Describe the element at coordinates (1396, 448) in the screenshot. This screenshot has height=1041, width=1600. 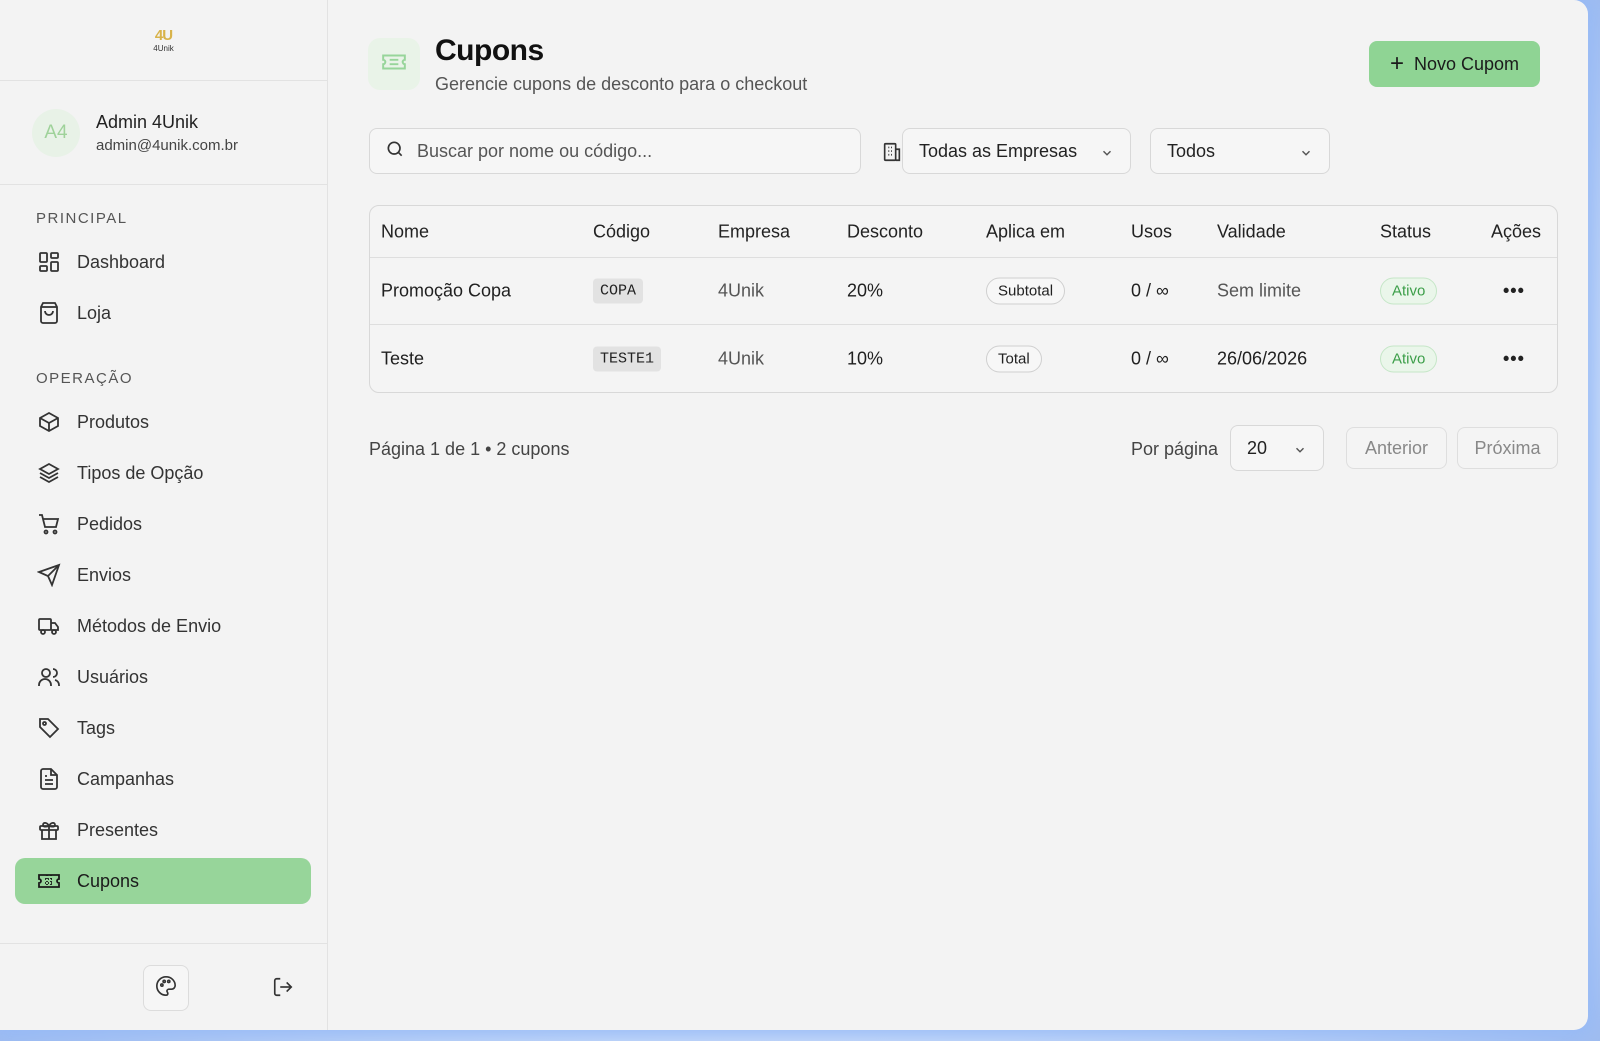
I see `previous-page-button: Anterior` at that location.